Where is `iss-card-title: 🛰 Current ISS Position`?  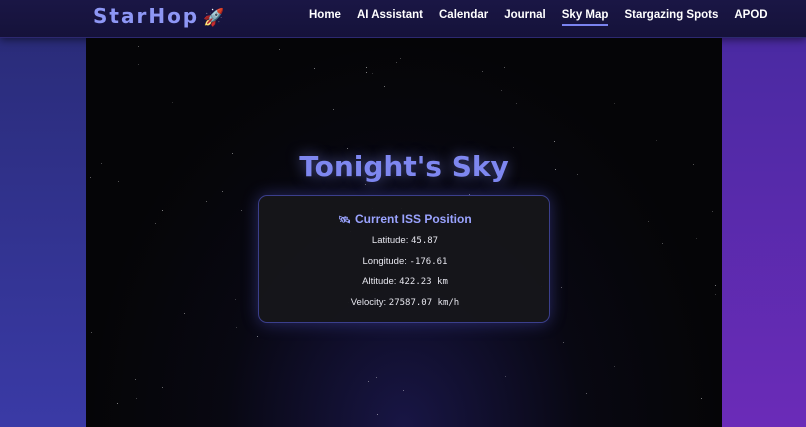 iss-card-title: 🛰 Current ISS Position is located at coordinates (405, 219).